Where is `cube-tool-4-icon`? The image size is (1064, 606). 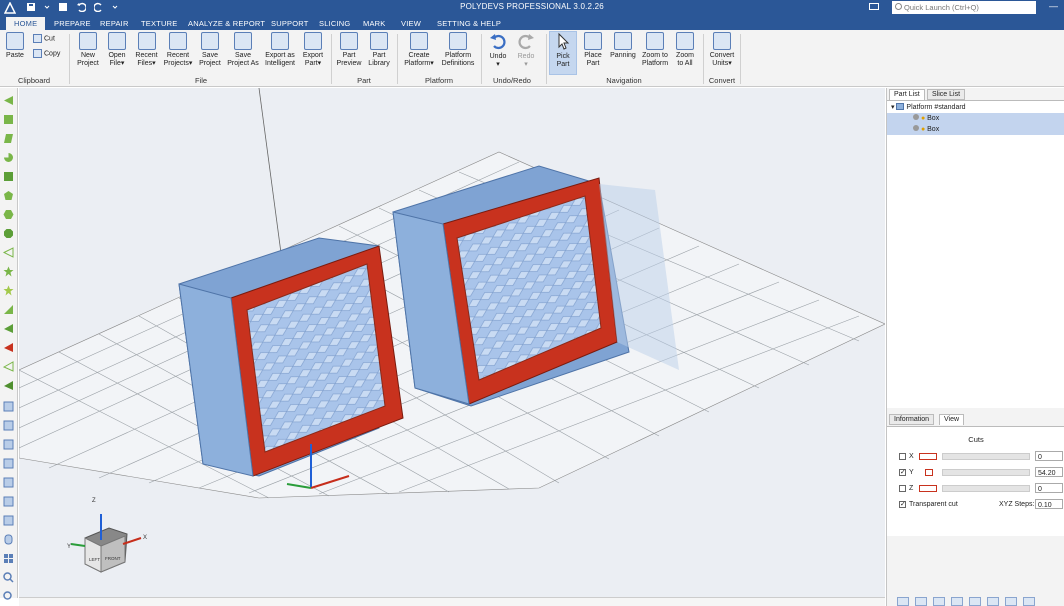
cube-tool-4-icon is located at coordinates (8, 463).